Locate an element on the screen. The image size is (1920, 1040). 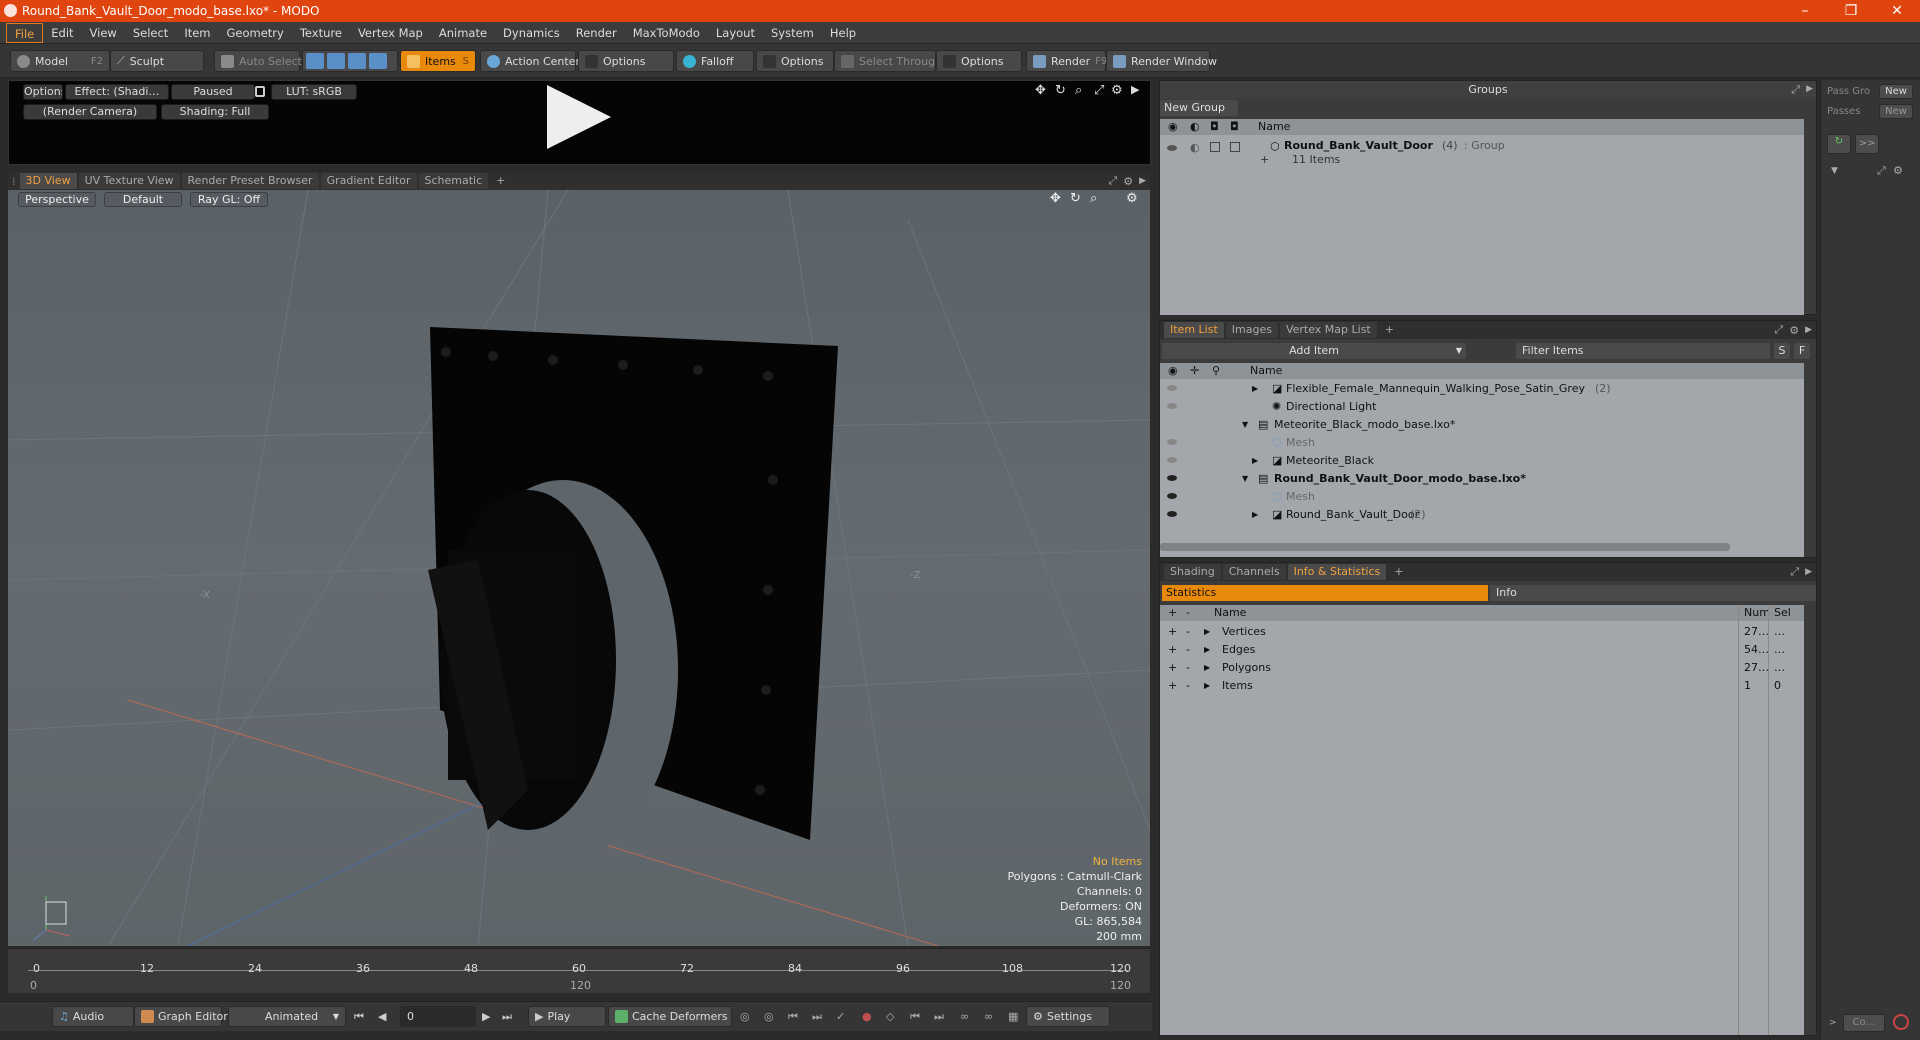
tab-shading: Shading is located at coordinates (1192, 572).